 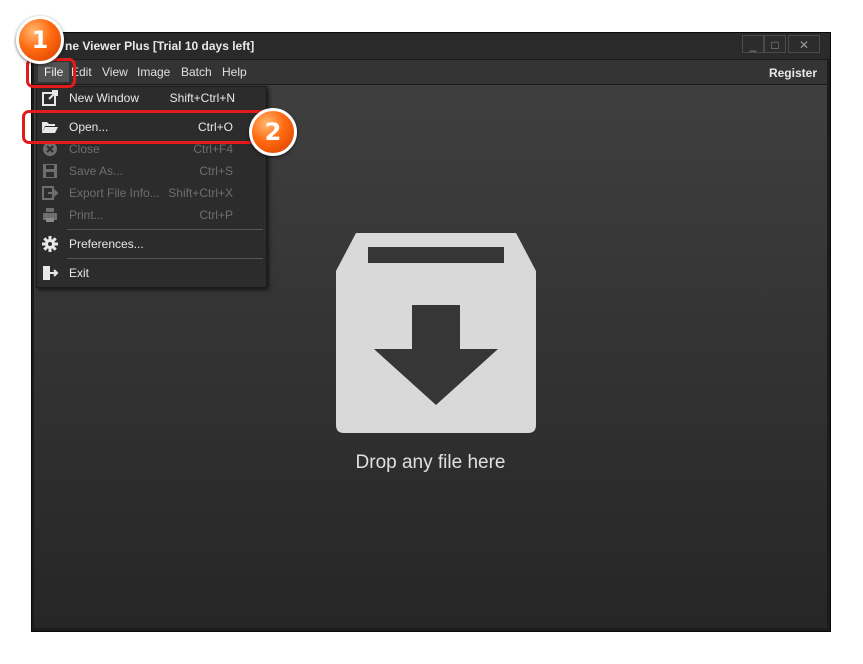 I want to click on menu-item-shortcut: Shift+Ctrl+X, so click(x=200, y=193).